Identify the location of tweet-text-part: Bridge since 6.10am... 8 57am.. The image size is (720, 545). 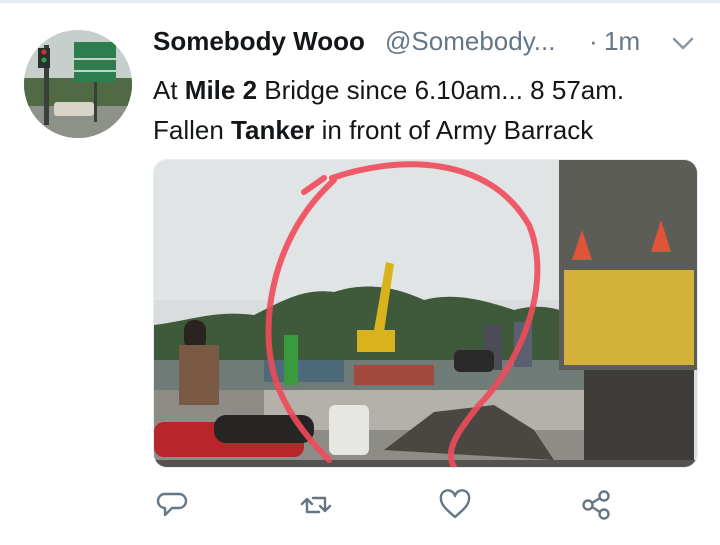
(441, 90).